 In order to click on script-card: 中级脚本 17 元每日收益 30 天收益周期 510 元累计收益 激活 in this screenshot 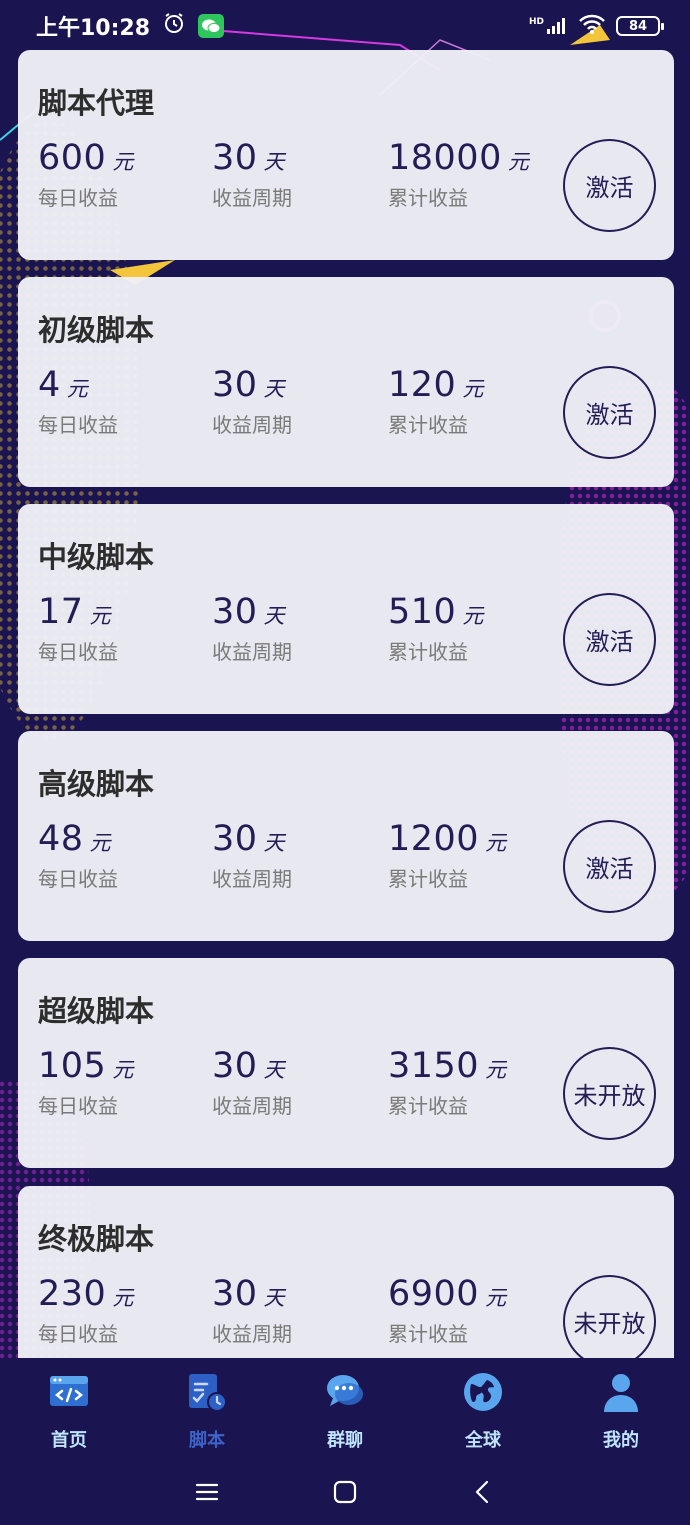, I will do `click(346, 609)`.